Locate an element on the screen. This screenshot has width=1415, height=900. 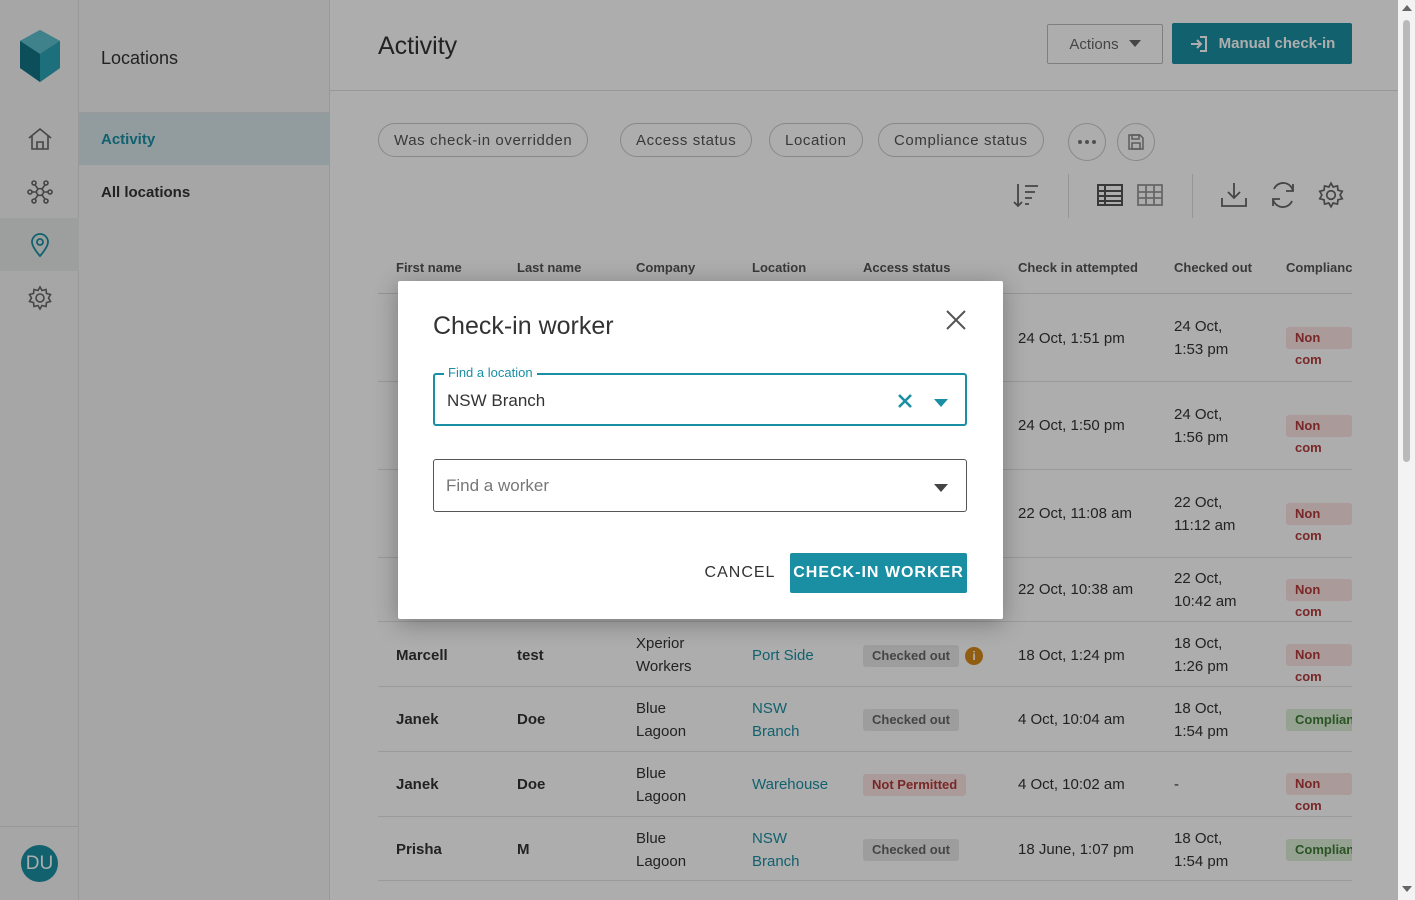
dialog-title: Check-in worker is located at coordinates (523, 326).